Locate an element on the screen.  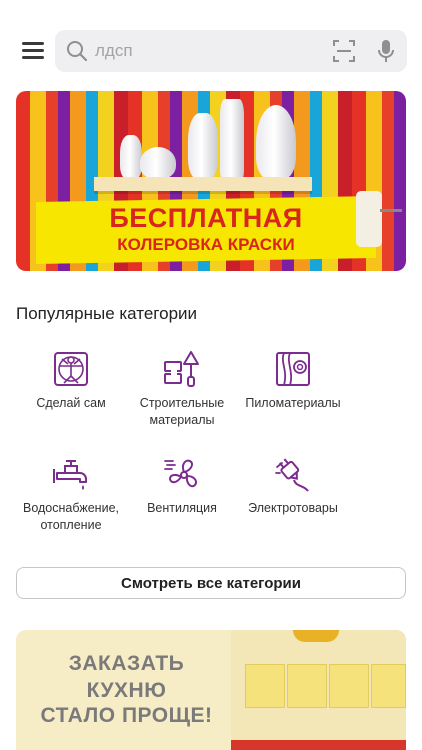
category-ventilation: Вентиляция is located at coordinates (182, 486).